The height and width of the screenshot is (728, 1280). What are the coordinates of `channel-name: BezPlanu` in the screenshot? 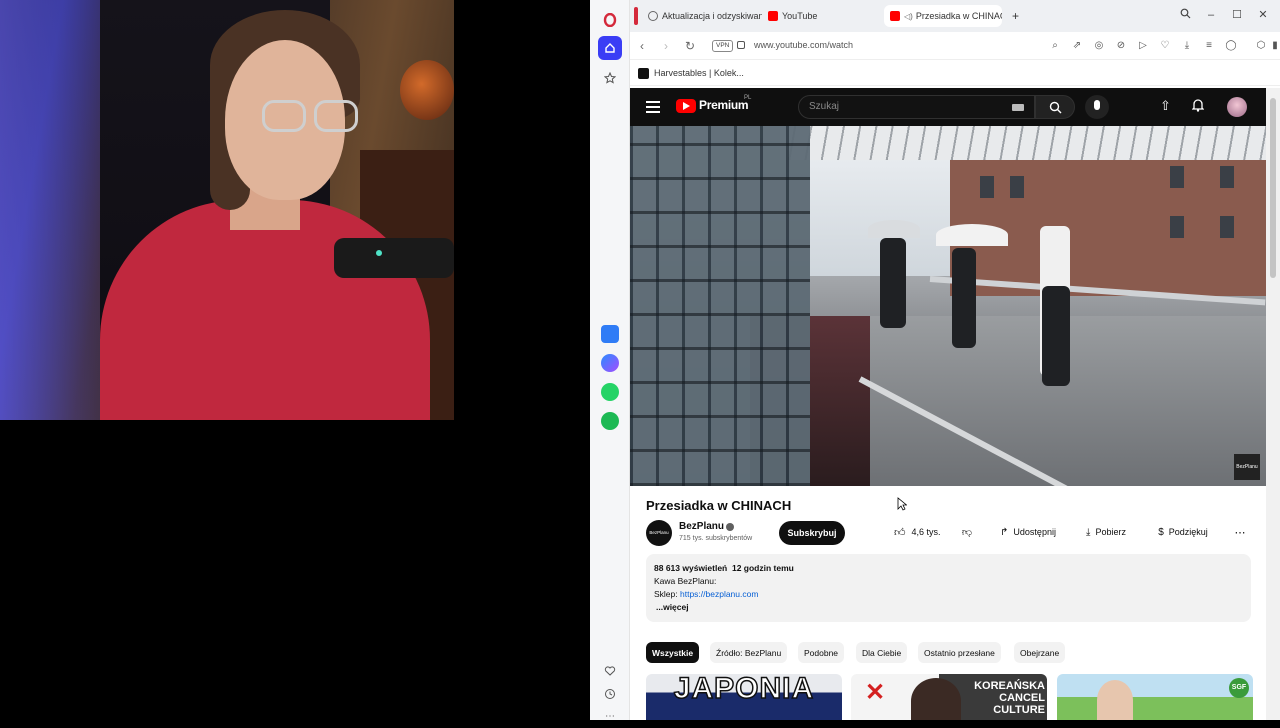 It's located at (701, 526).